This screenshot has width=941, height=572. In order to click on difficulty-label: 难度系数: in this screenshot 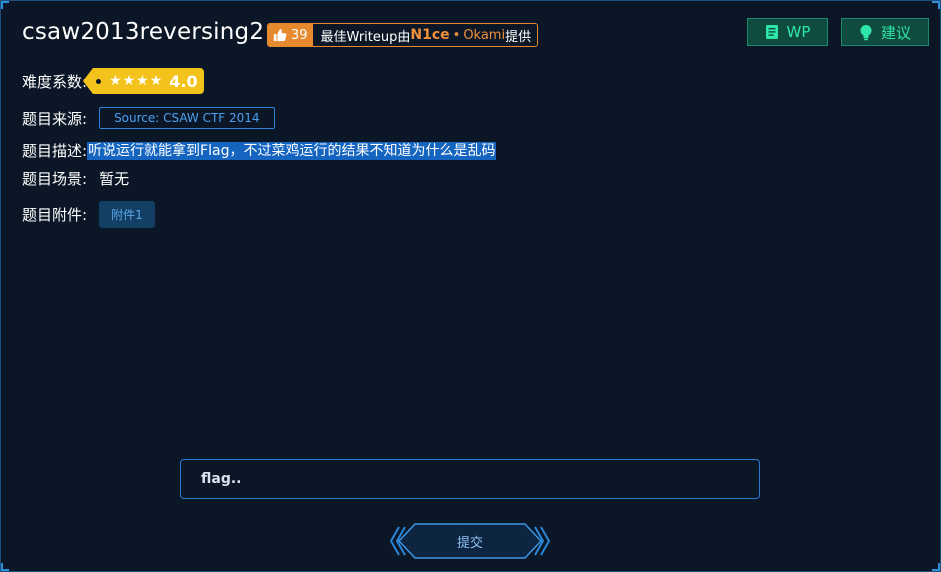, I will do `click(55, 81)`.